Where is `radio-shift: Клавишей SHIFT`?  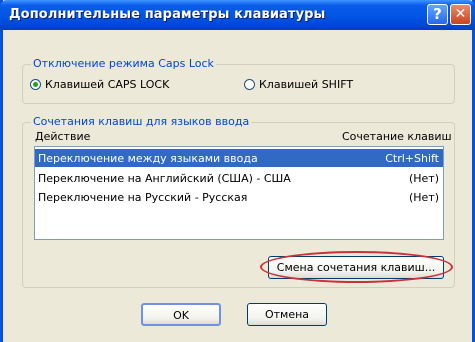 radio-shift: Клавишей SHIFT is located at coordinates (298, 84).